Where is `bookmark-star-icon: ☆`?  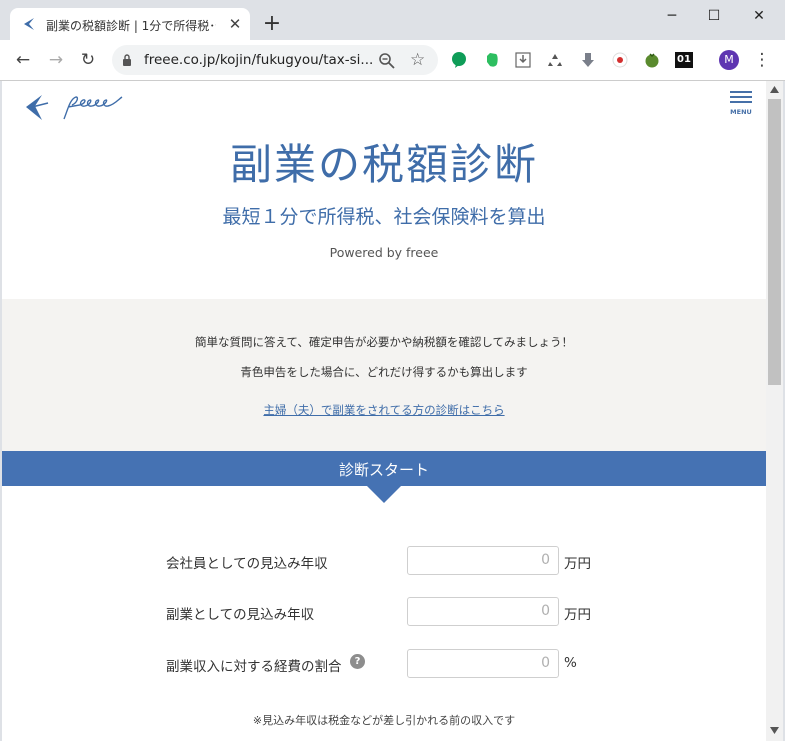
bookmark-star-icon: ☆ is located at coordinates (417, 60).